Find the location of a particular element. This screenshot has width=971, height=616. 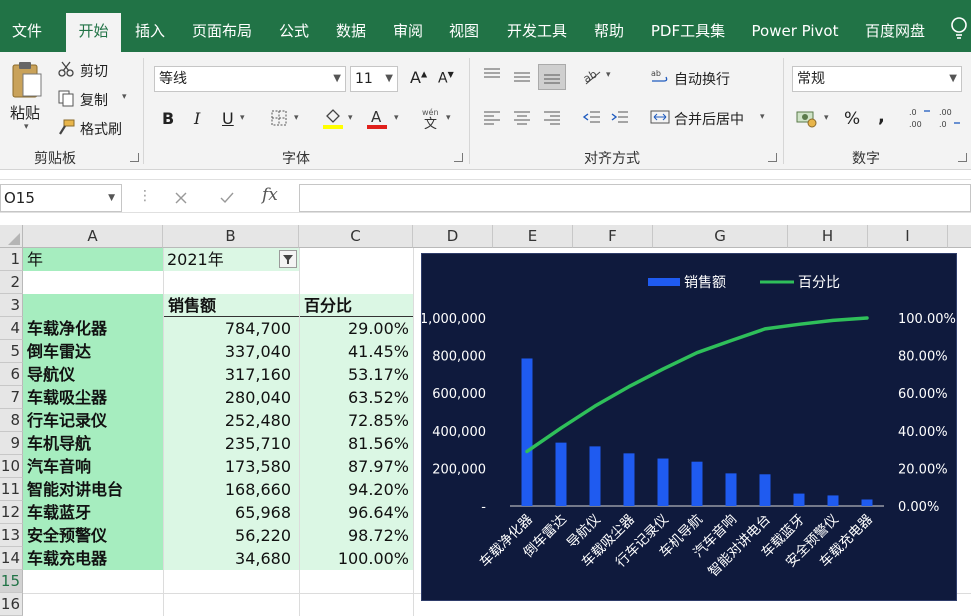

paste-button: 粘贴 is located at coordinates (25, 112).